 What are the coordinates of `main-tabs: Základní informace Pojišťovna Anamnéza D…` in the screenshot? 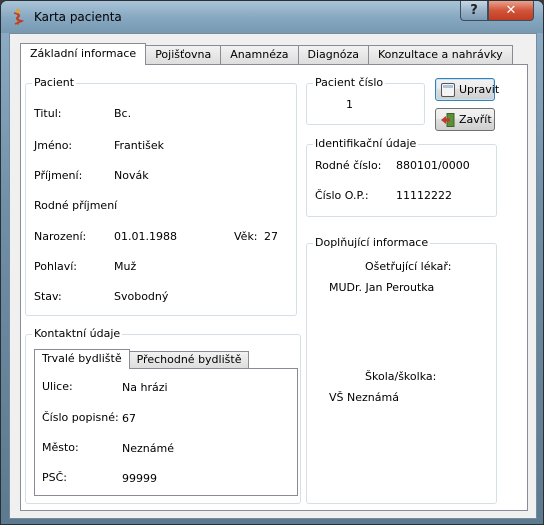 It's located at (266, 54).